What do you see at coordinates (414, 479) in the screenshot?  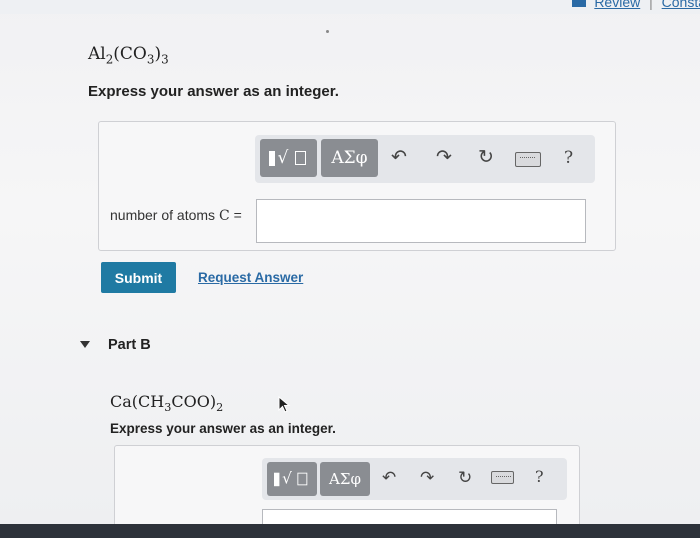 I see `part-b-math-toolbar: √ ΑΣφ ↶ ↷ ↻ ?` at bounding box center [414, 479].